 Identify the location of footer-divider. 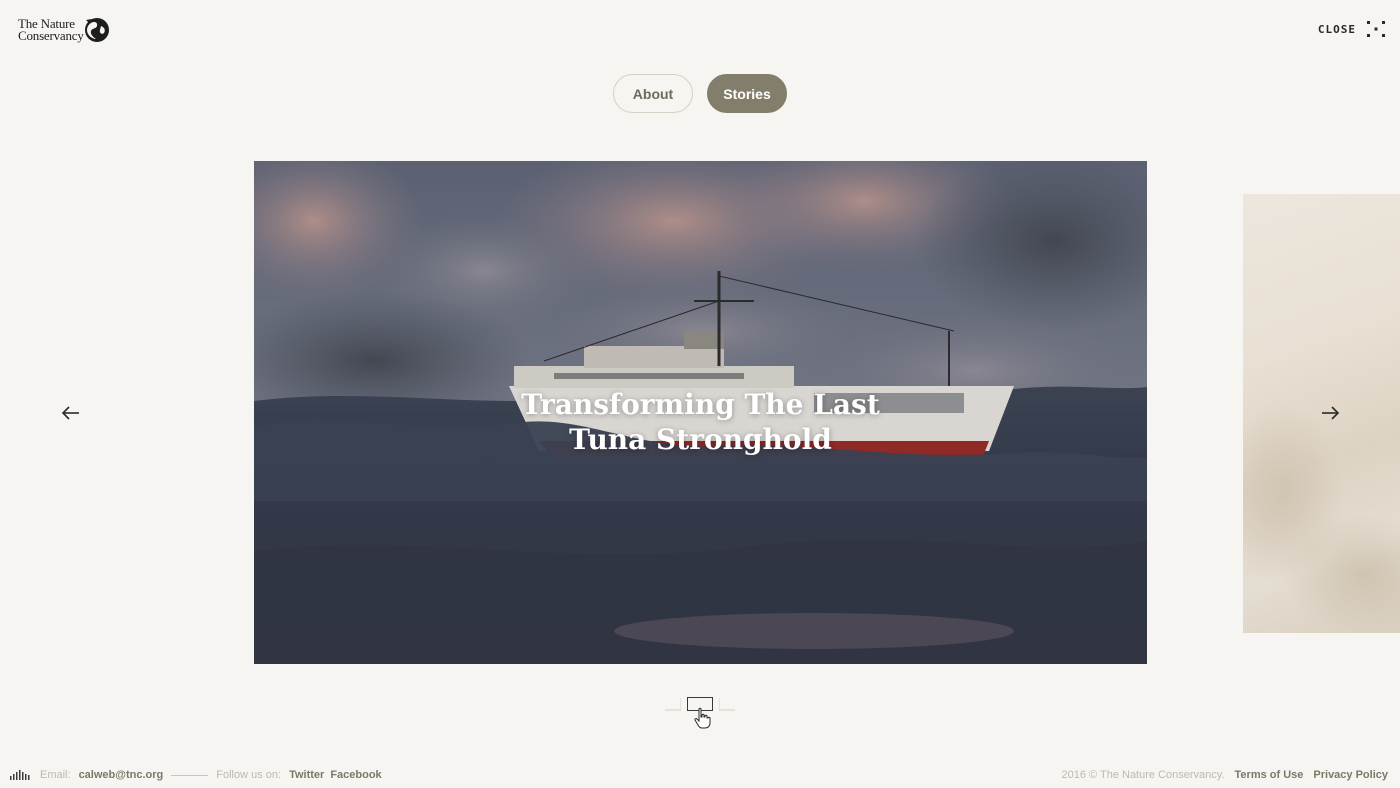
(190, 775).